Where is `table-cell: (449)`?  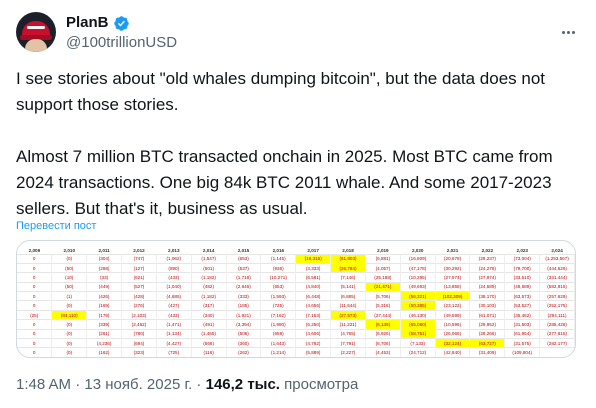
table-cell: (449) is located at coordinates (104, 286).